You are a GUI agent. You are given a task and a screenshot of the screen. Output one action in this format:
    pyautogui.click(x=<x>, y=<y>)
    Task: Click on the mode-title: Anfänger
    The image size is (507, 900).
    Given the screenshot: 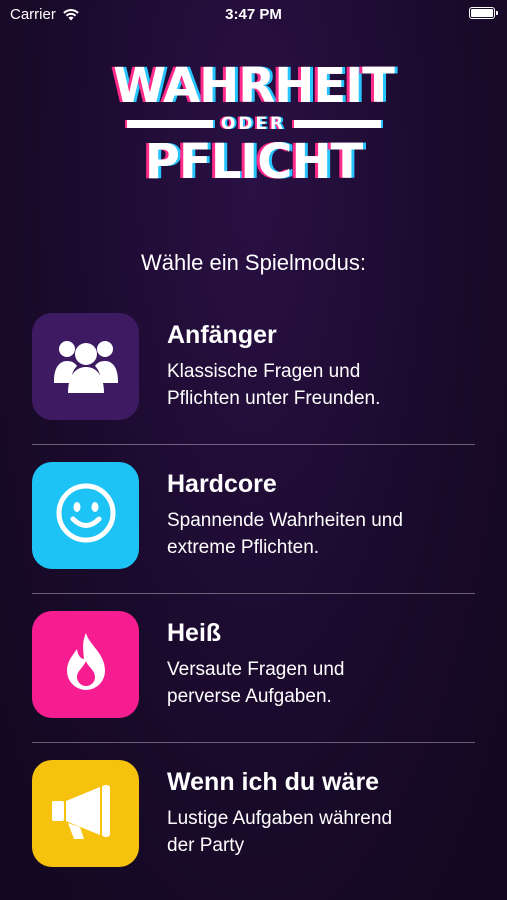 What is the action you would take?
    pyautogui.click(x=222, y=335)
    